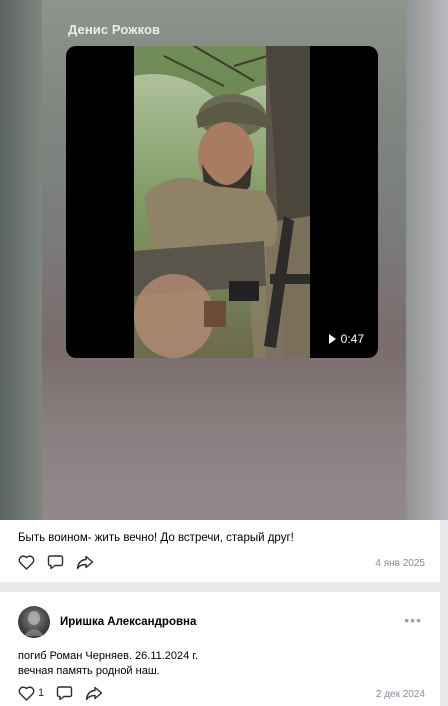 This screenshot has width=448, height=706. I want to click on like-button, so click(26, 562).